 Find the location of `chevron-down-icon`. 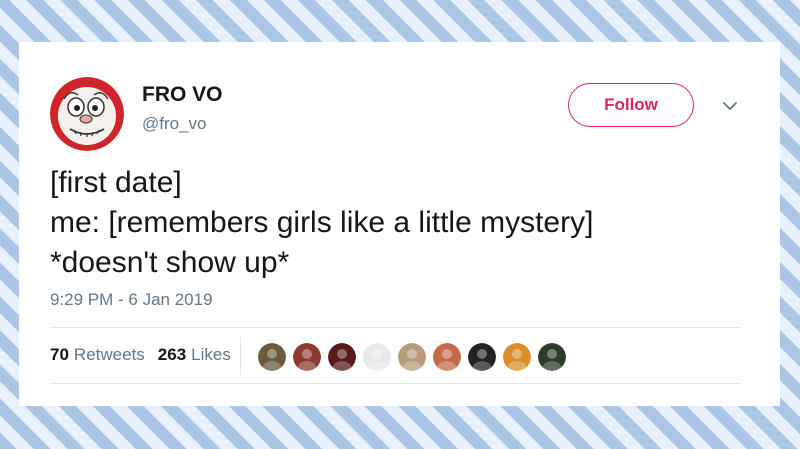

chevron-down-icon is located at coordinates (730, 106).